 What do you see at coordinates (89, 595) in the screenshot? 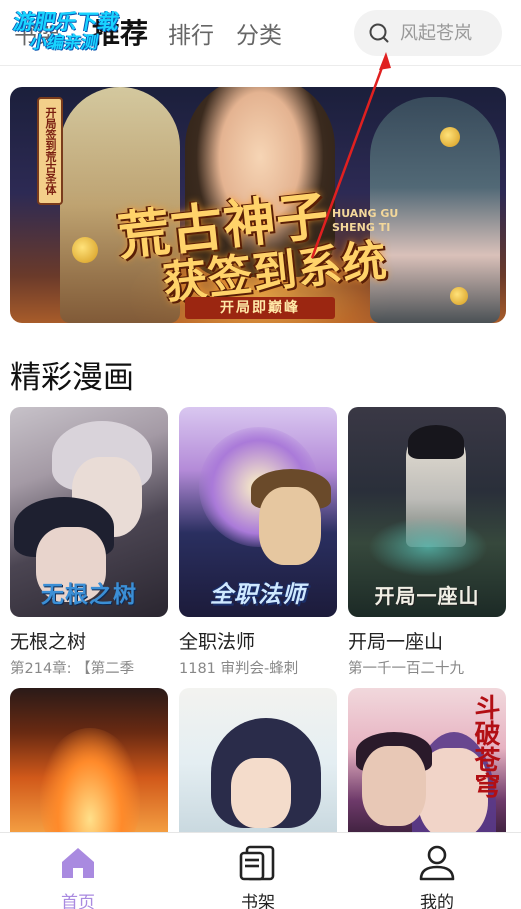
I see `cover-title-art: 无根之树` at bounding box center [89, 595].